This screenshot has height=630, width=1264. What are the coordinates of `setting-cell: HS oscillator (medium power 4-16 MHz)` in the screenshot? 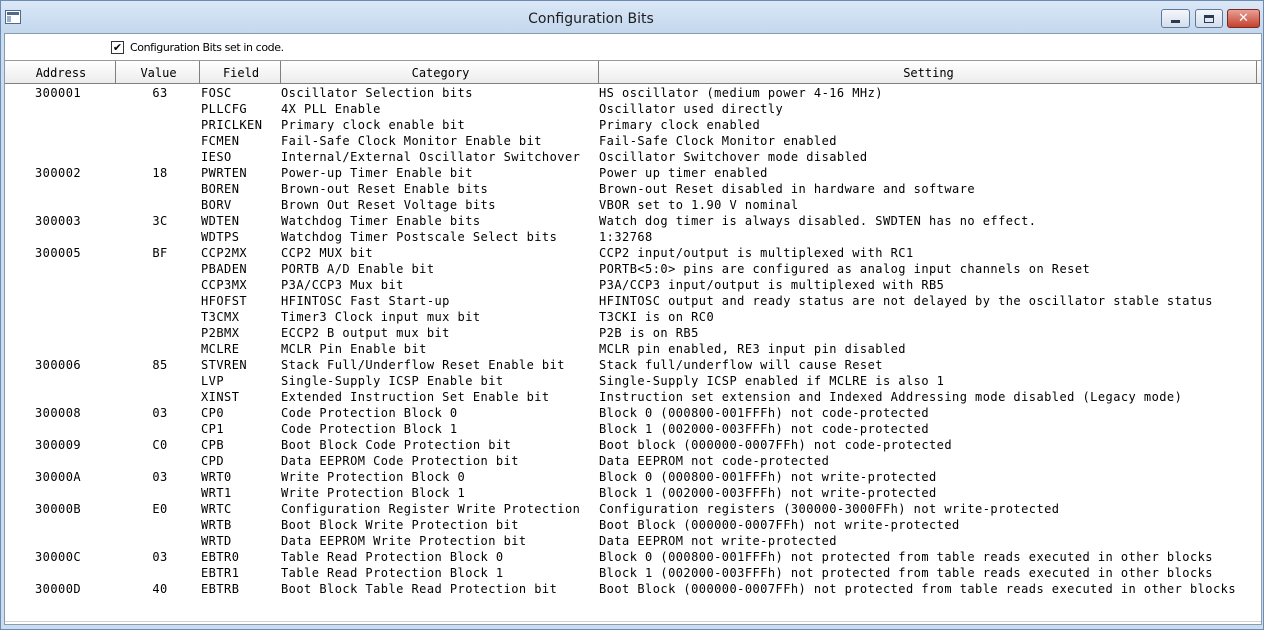 It's located at (741, 93).